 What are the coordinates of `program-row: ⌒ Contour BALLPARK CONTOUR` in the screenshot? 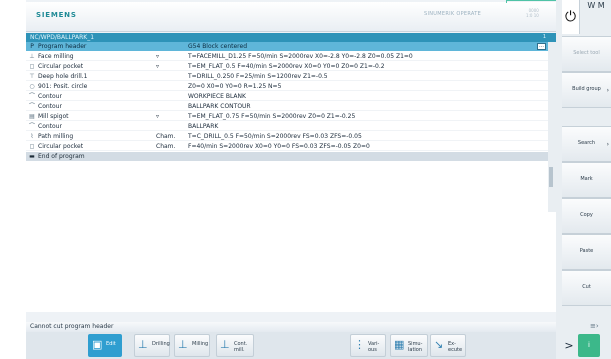 It's located at (287, 106).